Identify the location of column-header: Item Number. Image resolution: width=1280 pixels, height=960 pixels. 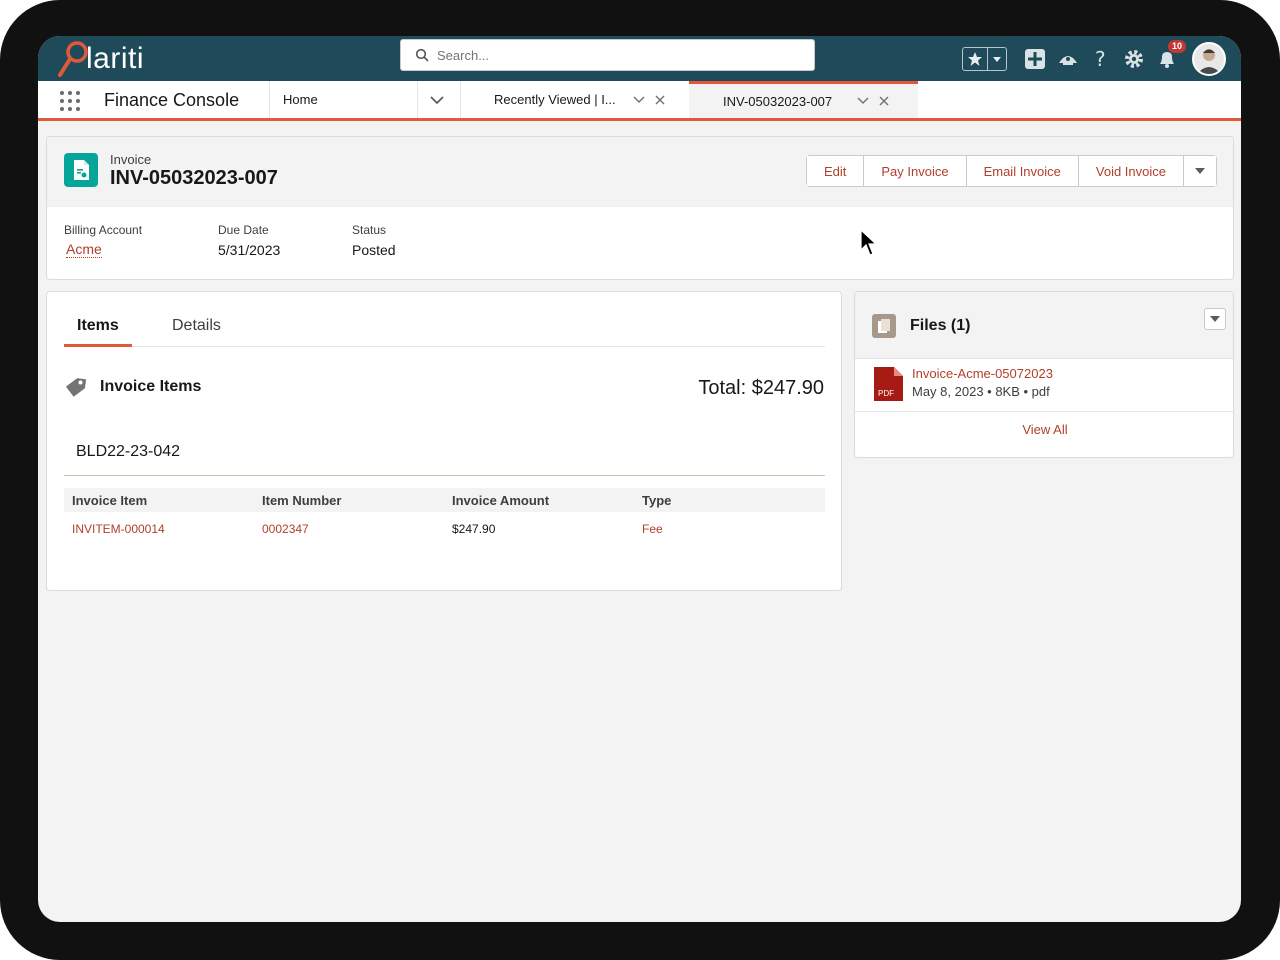
(349, 500).